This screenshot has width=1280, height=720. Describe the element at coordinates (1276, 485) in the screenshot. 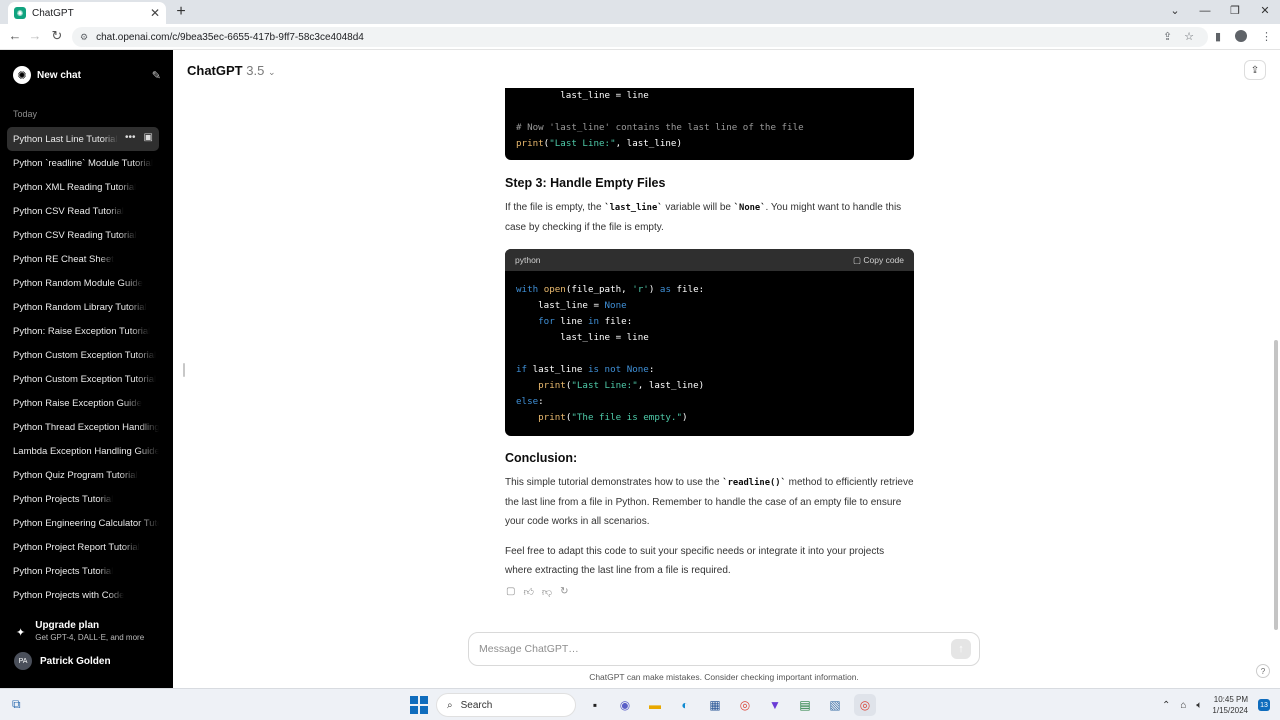

I see `scrollbar` at that location.